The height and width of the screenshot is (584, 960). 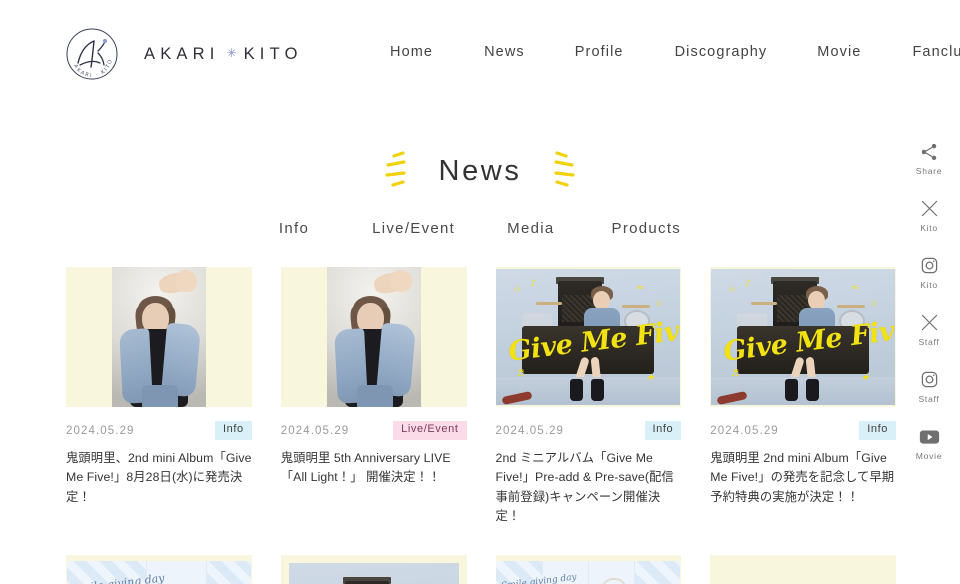 What do you see at coordinates (564, 171) in the screenshot?
I see `sparkle-right-icon` at bounding box center [564, 171].